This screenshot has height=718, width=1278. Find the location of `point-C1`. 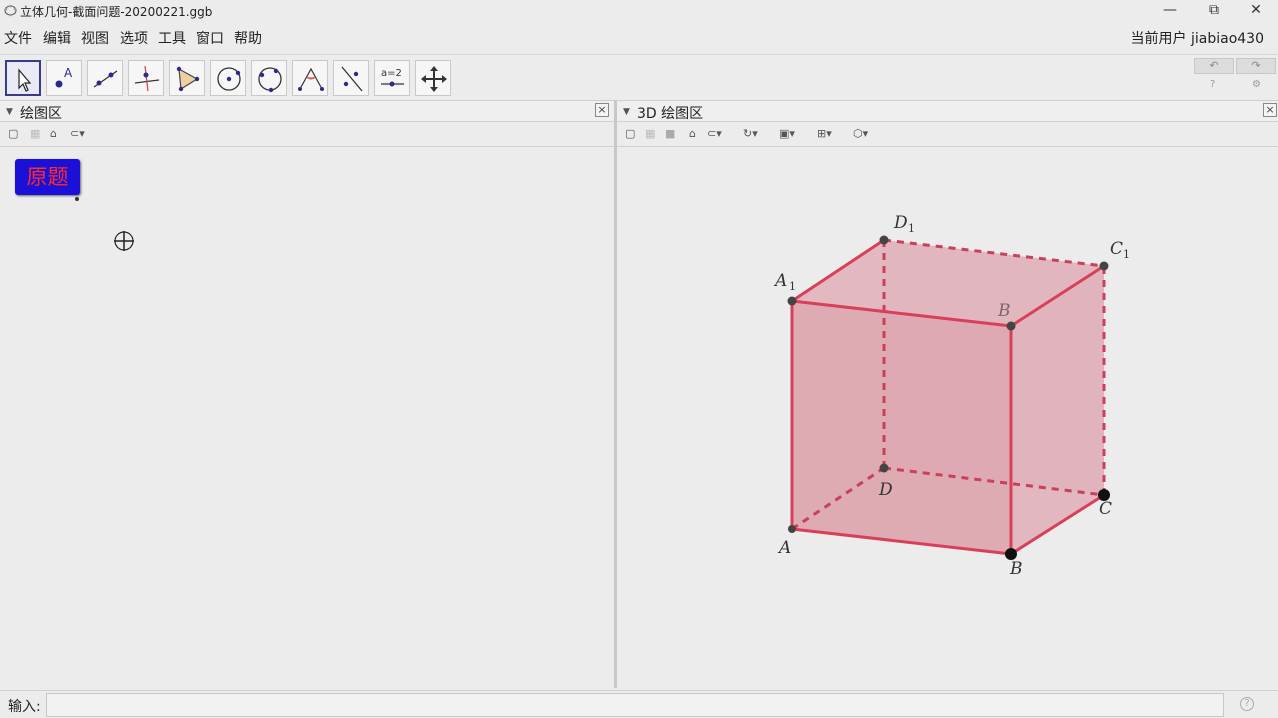

point-C1 is located at coordinates (1104, 266).